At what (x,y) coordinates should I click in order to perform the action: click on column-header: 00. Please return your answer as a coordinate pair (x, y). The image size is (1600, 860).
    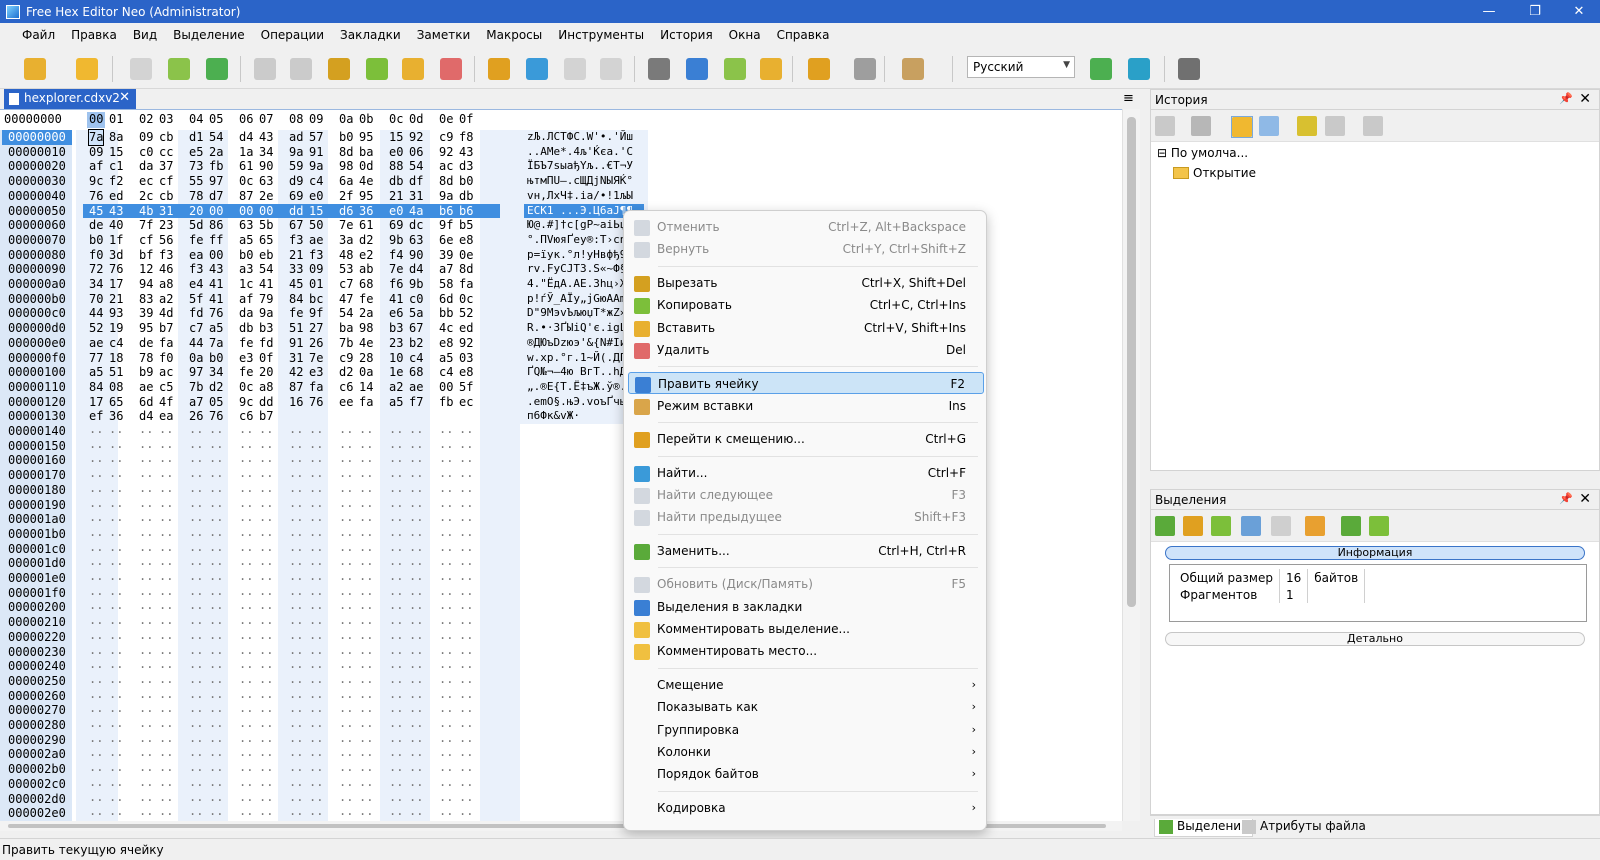
    Looking at the image, I should click on (96, 120).